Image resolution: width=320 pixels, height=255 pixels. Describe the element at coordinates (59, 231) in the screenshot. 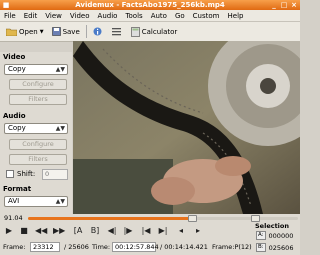

I see `forward-icon: ▶▶` at that location.